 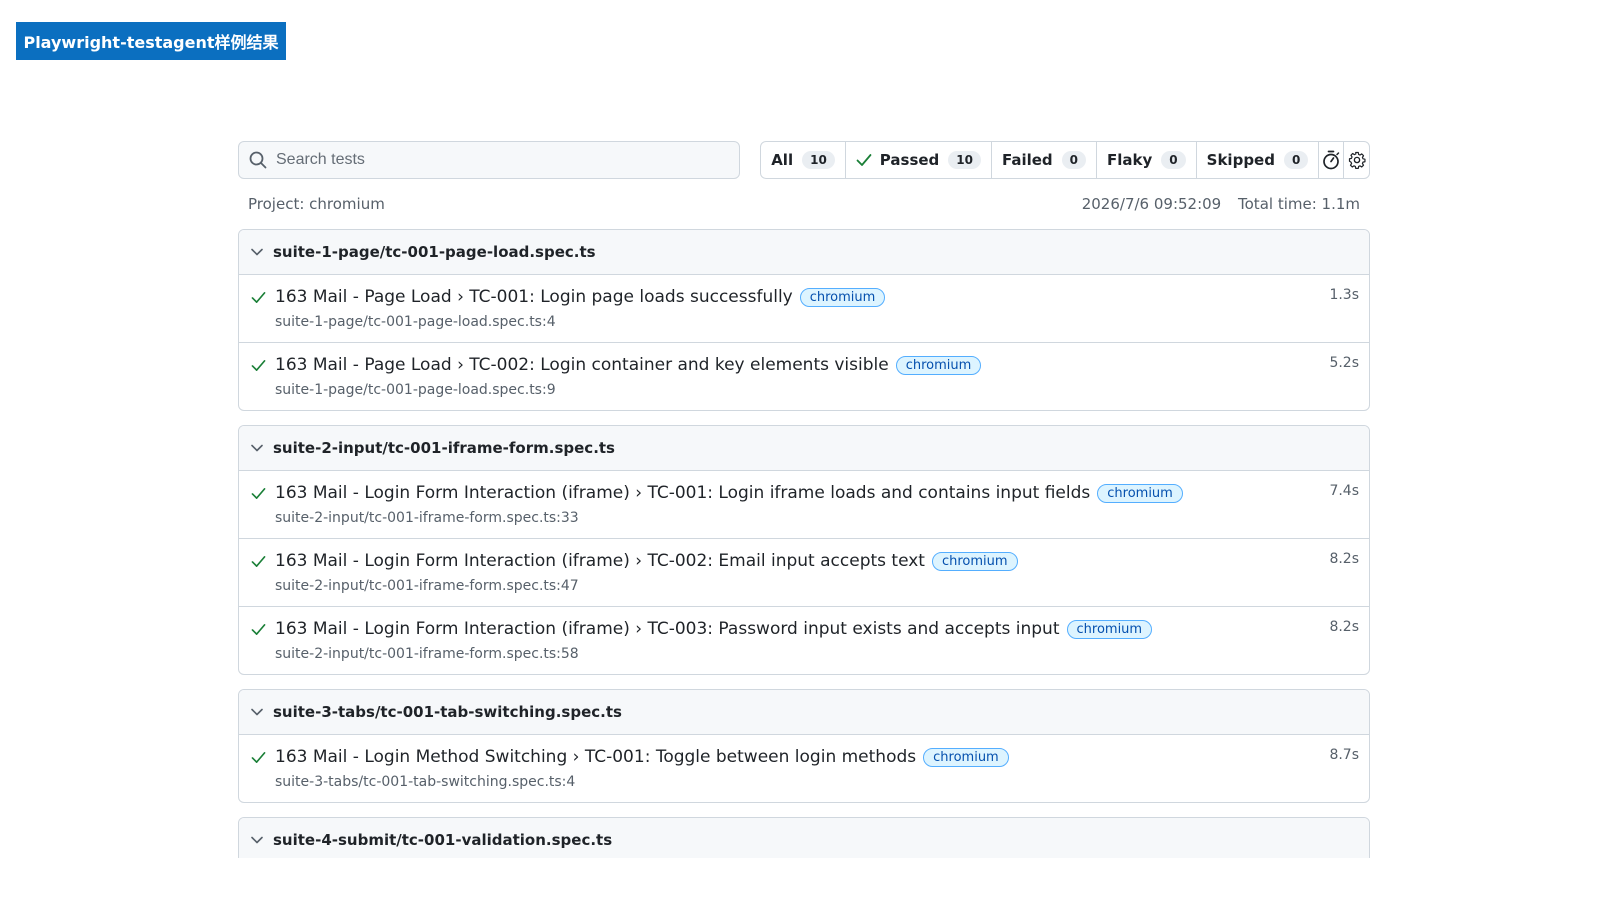 I want to click on filter-skipped: Skipped 0, so click(x=1258, y=160).